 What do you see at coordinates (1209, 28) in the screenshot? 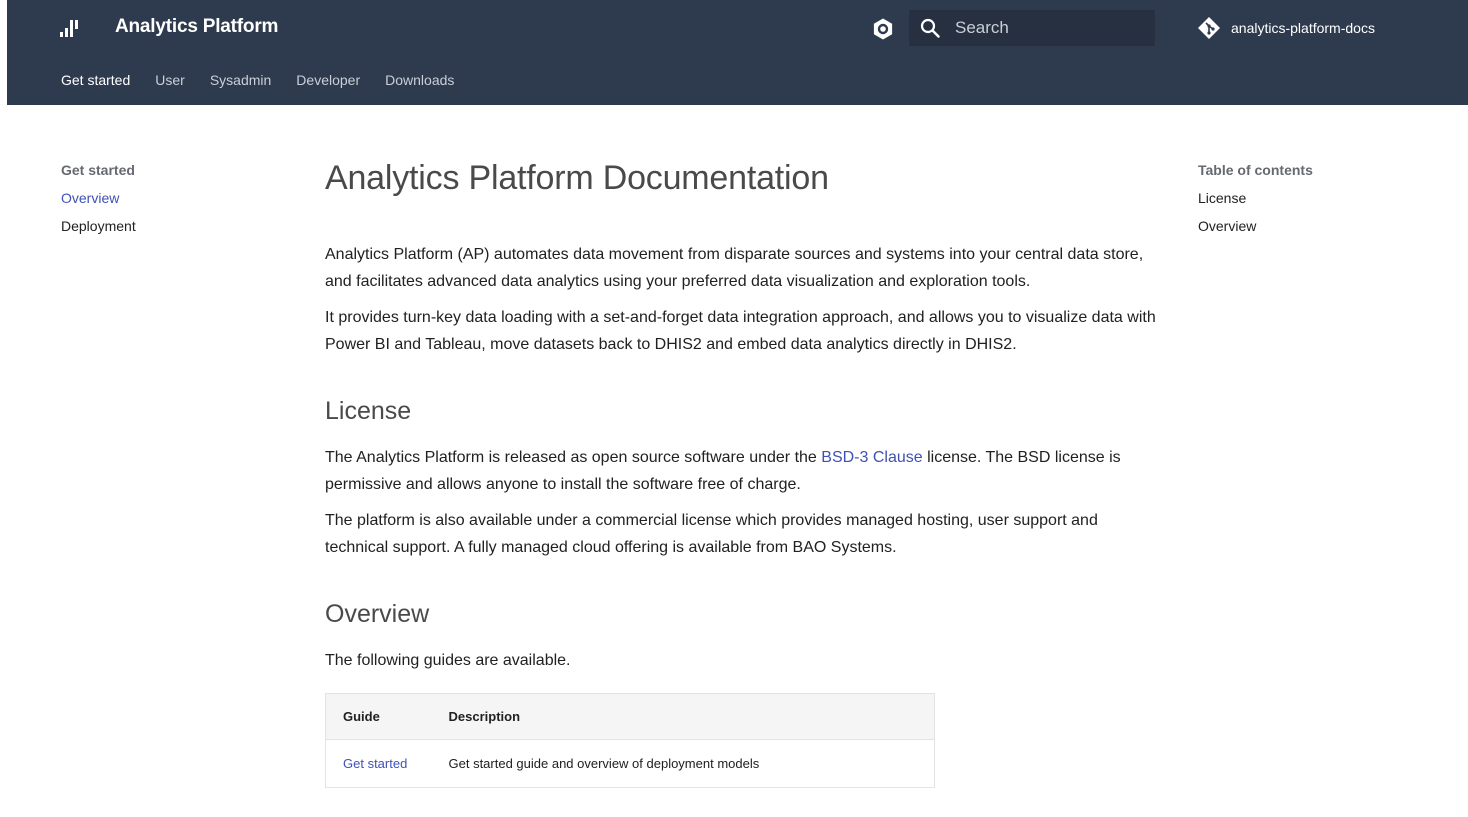
I see `git-icon` at bounding box center [1209, 28].